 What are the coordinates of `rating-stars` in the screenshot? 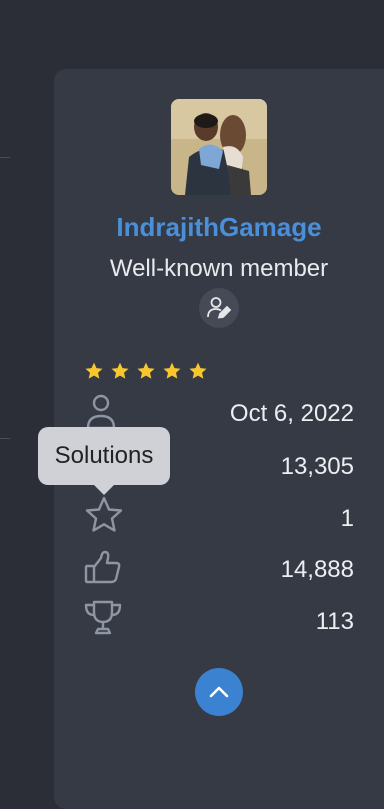 It's located at (146, 371).